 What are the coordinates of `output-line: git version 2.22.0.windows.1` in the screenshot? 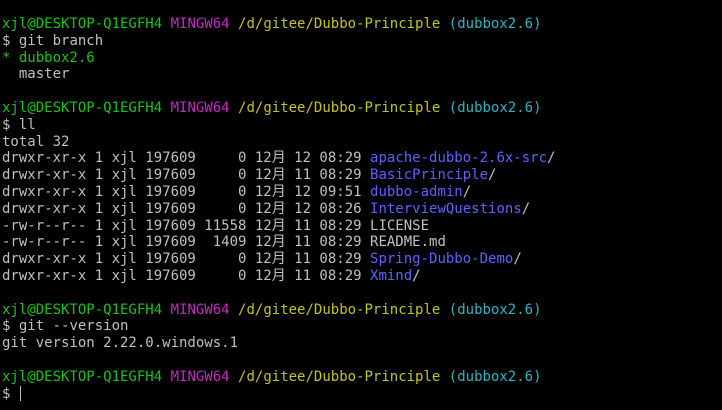 It's located at (362, 343).